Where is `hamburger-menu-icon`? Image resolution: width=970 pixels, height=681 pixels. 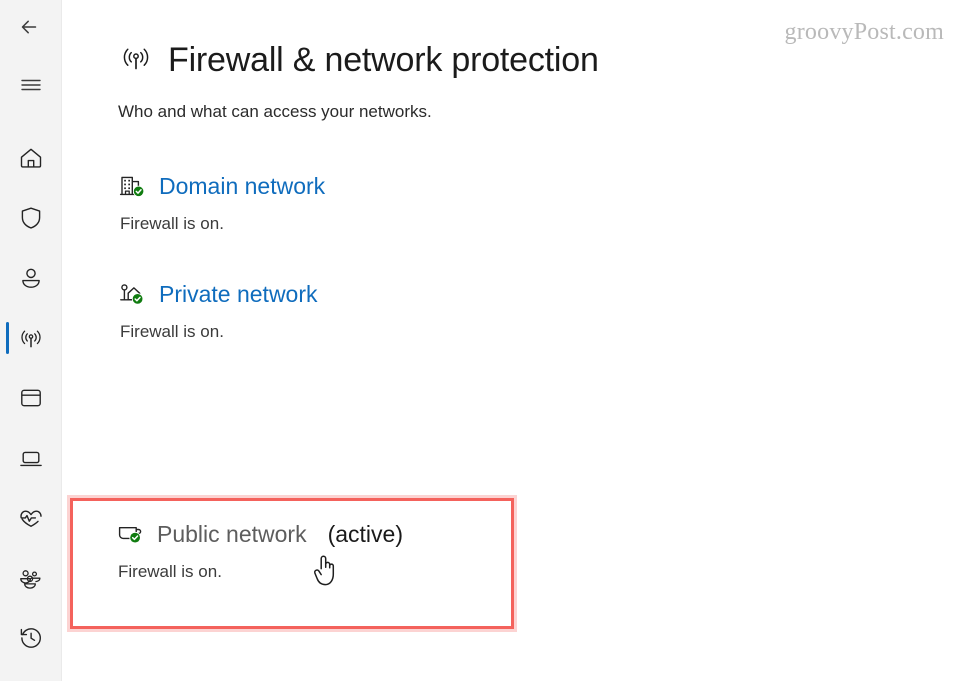
hamburger-menu-icon is located at coordinates (31, 85).